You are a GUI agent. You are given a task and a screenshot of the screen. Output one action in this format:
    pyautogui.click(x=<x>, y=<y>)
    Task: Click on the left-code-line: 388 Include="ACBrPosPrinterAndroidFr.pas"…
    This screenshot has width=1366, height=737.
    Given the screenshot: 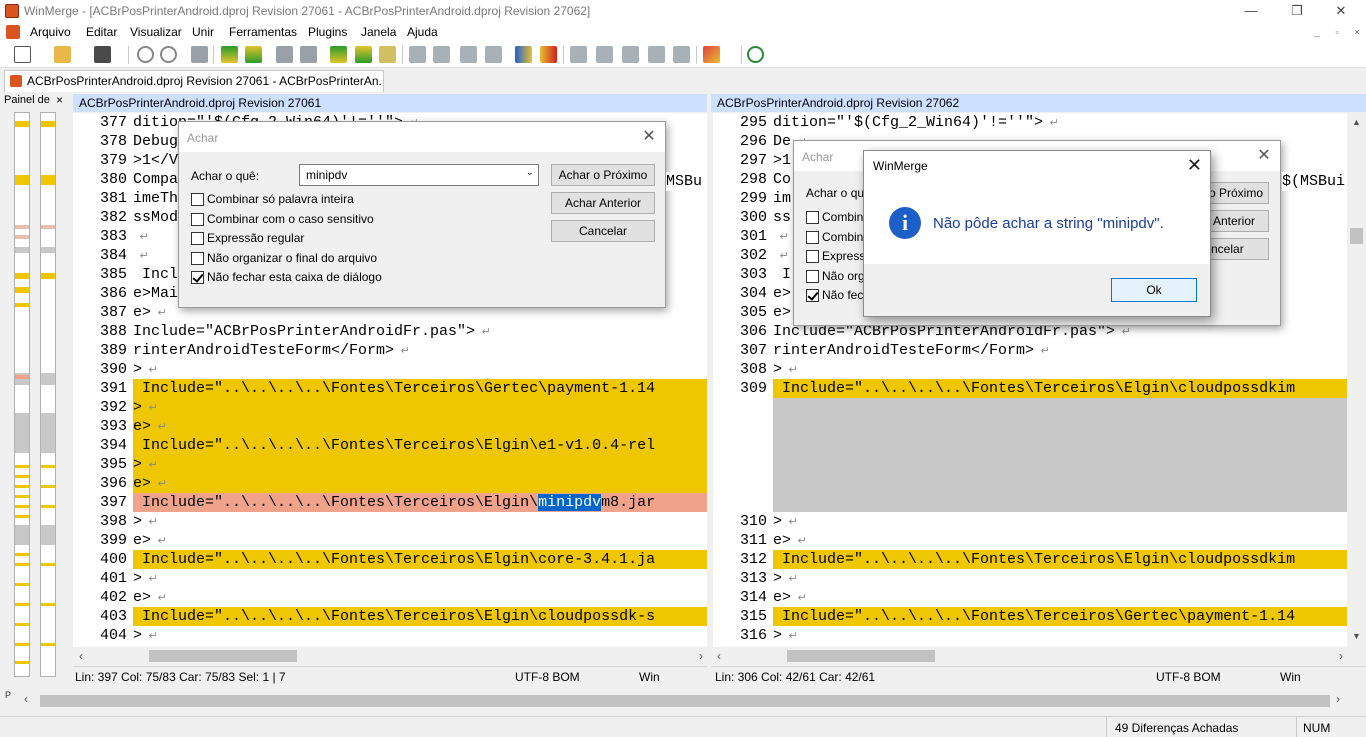 What is the action you would take?
    pyautogui.click(x=390, y=331)
    